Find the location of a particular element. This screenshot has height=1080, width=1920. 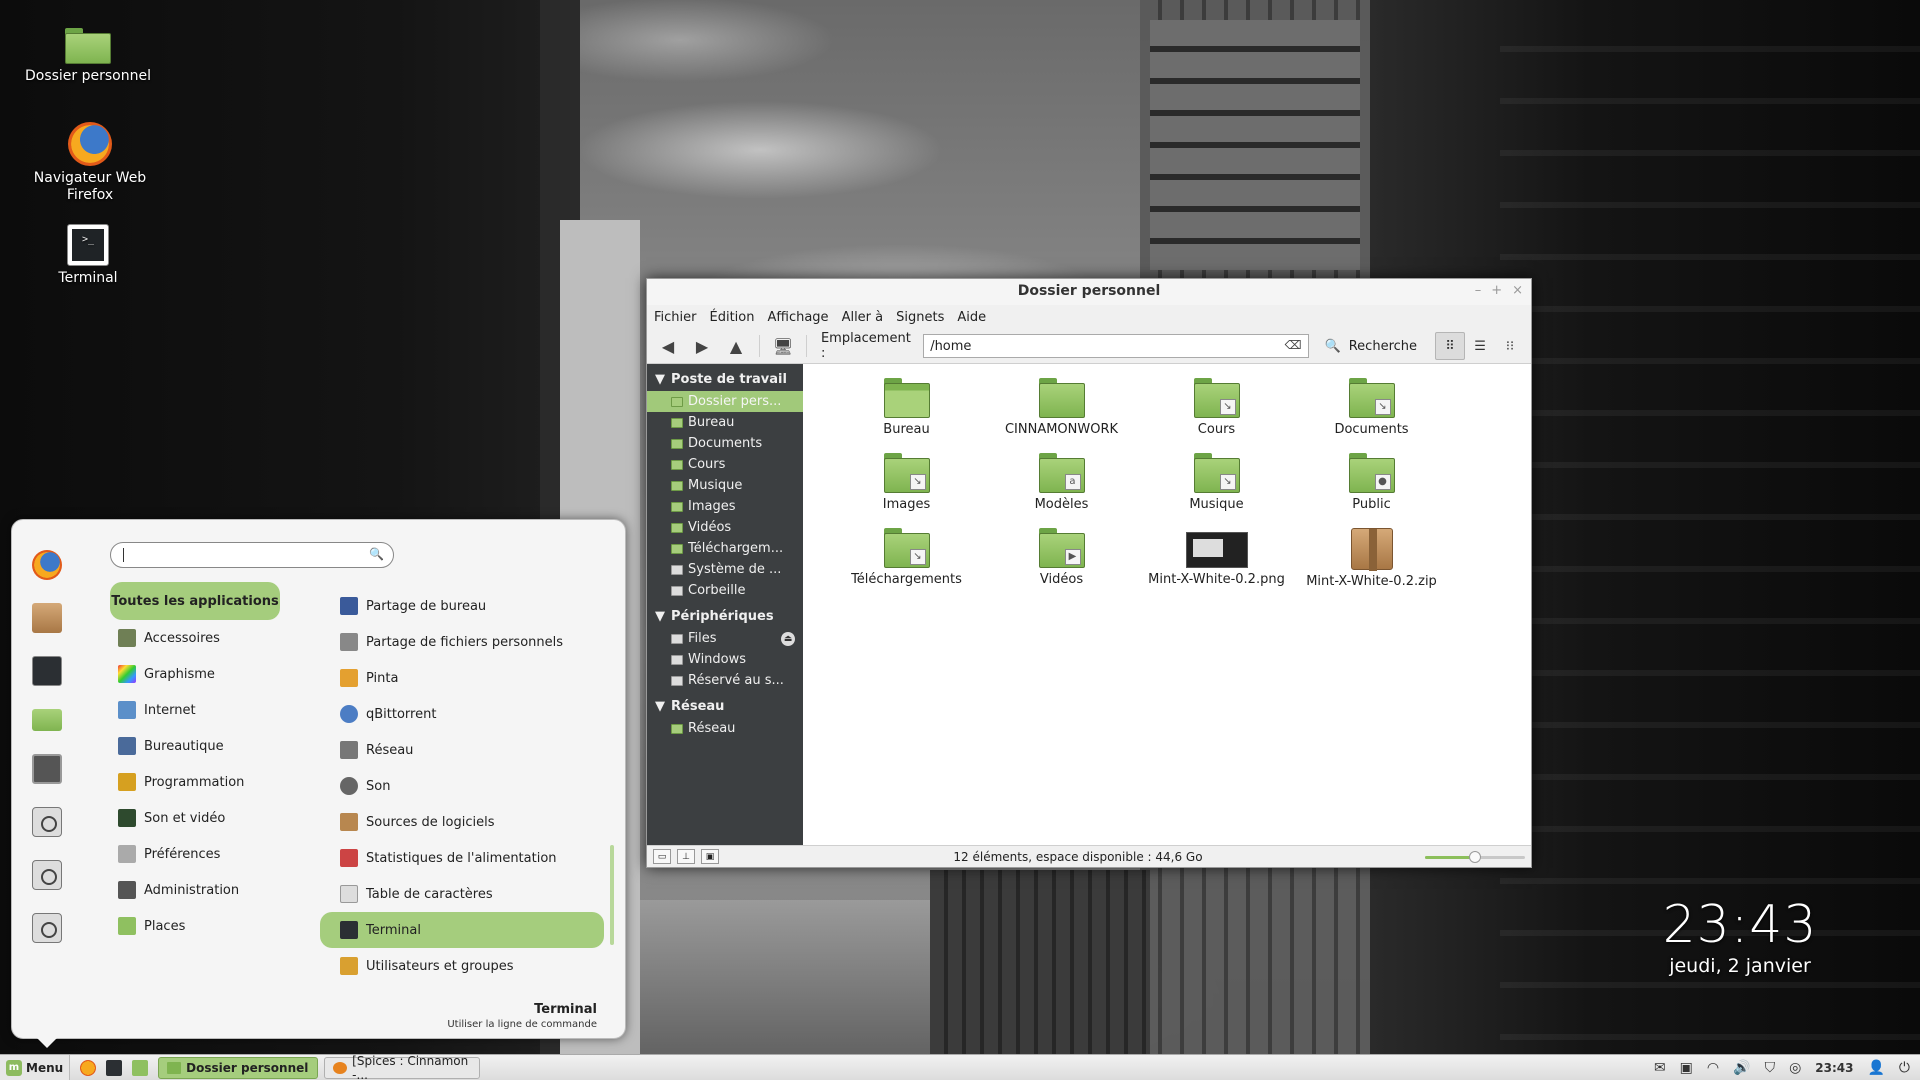

app-item: Son is located at coordinates (462, 786).